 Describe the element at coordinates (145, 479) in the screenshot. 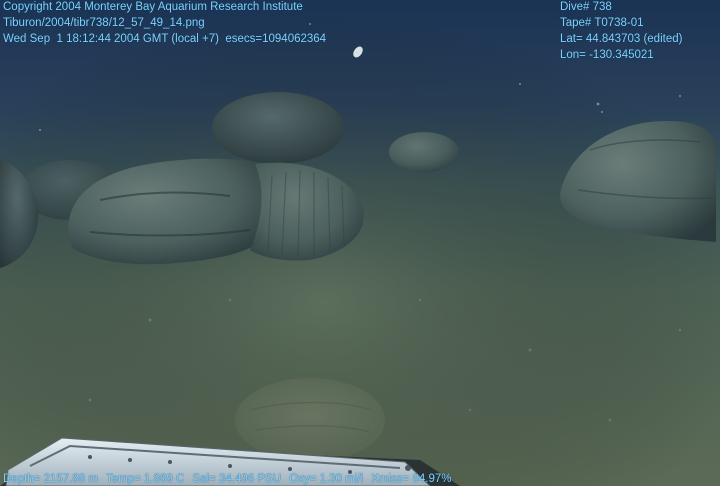

I see `temperature-readout: Temp= 1.869 C` at that location.